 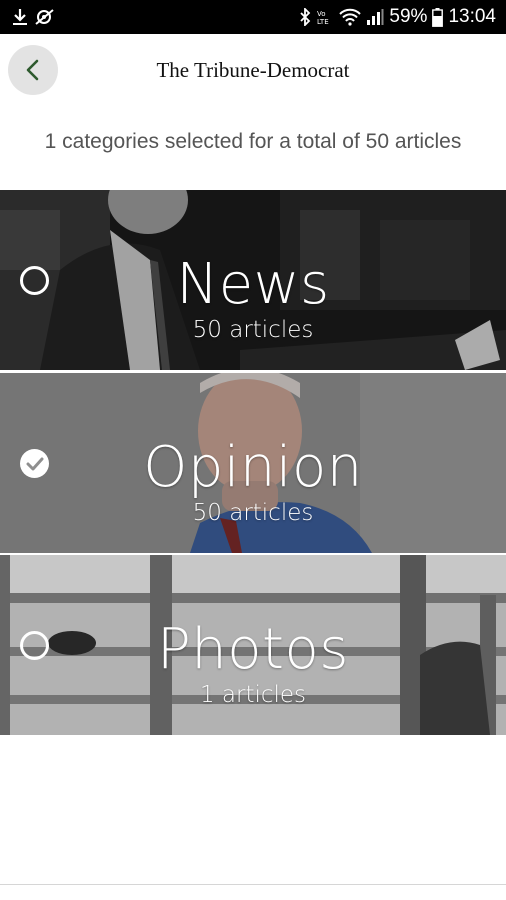 I want to click on battery-percent: 59%, so click(x=408, y=16).